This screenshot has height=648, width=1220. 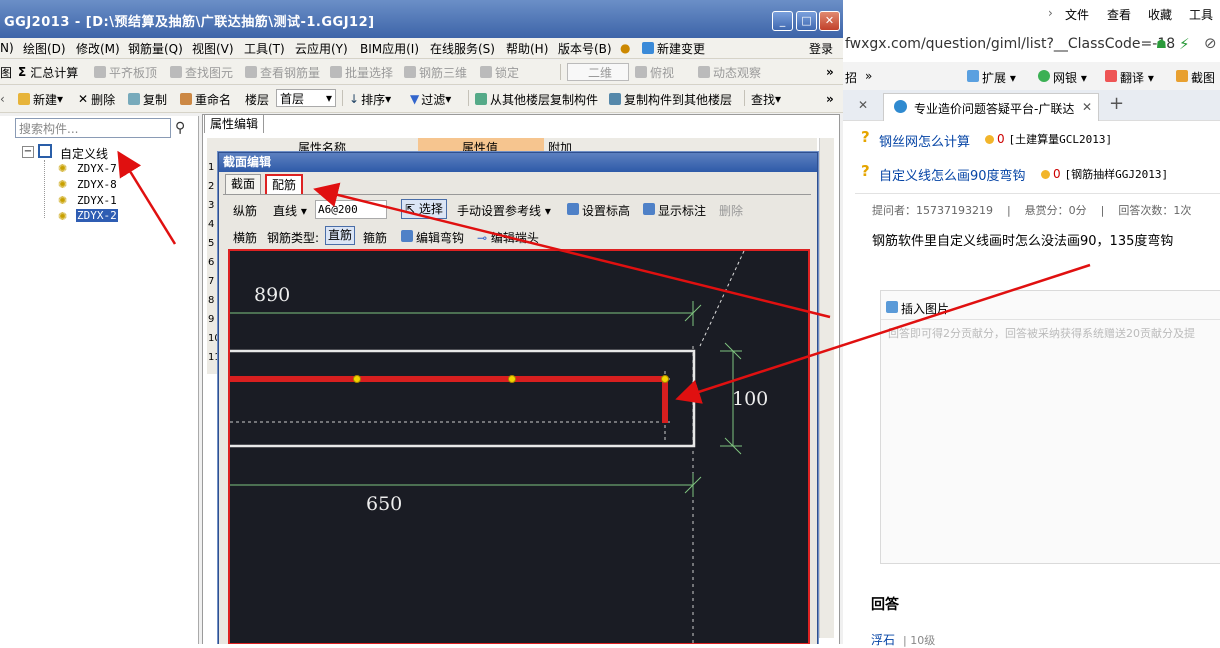 I want to click on show-marks-button: 显示标注, so click(x=674, y=210).